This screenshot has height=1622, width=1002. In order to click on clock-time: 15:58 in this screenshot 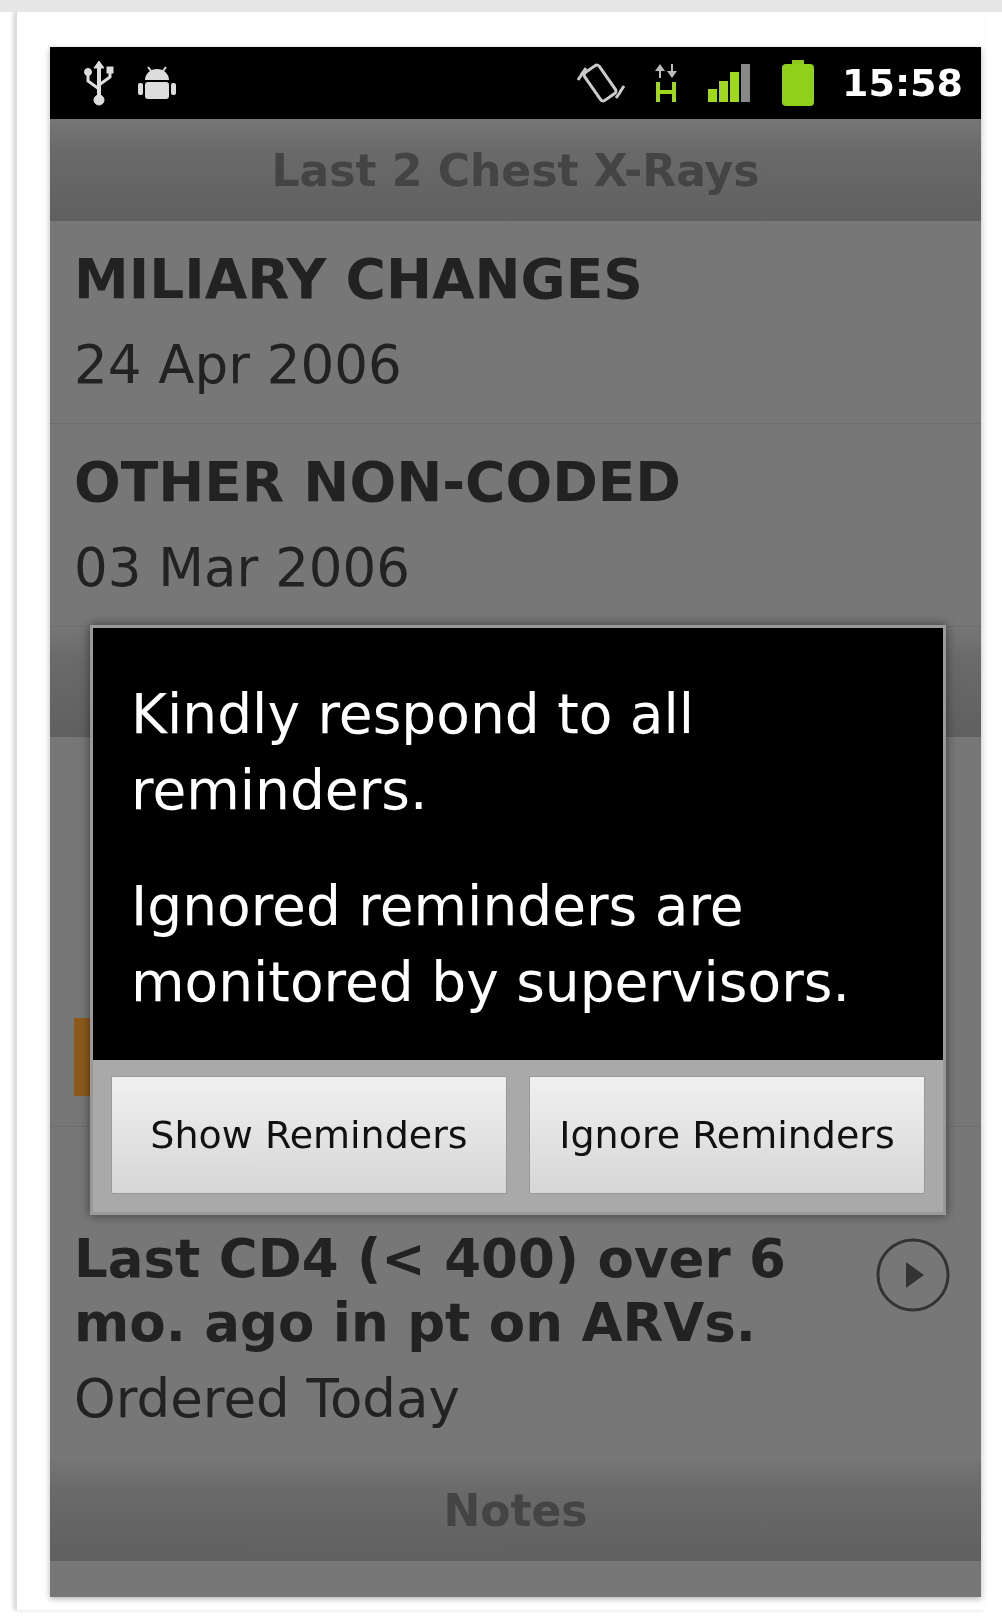, I will do `click(902, 83)`.